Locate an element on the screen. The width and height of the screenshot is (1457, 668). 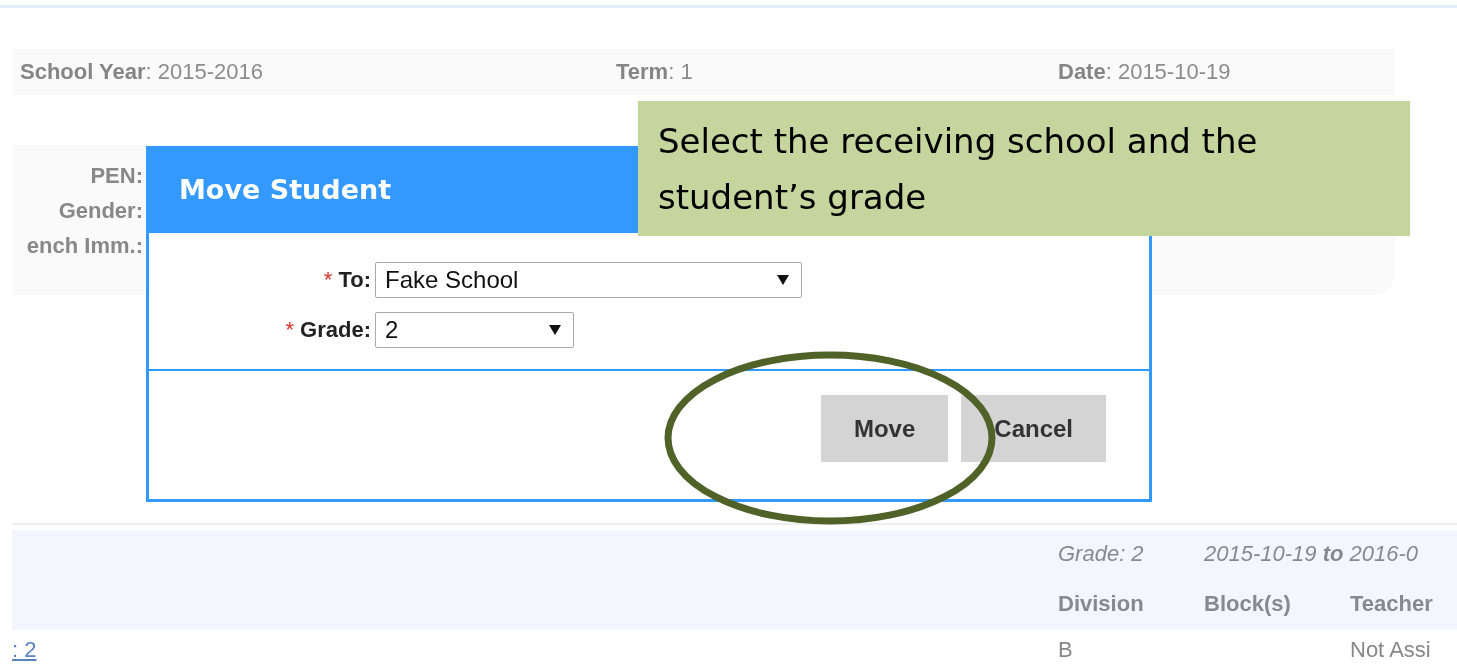
class-link: : 2 is located at coordinates (24, 650).